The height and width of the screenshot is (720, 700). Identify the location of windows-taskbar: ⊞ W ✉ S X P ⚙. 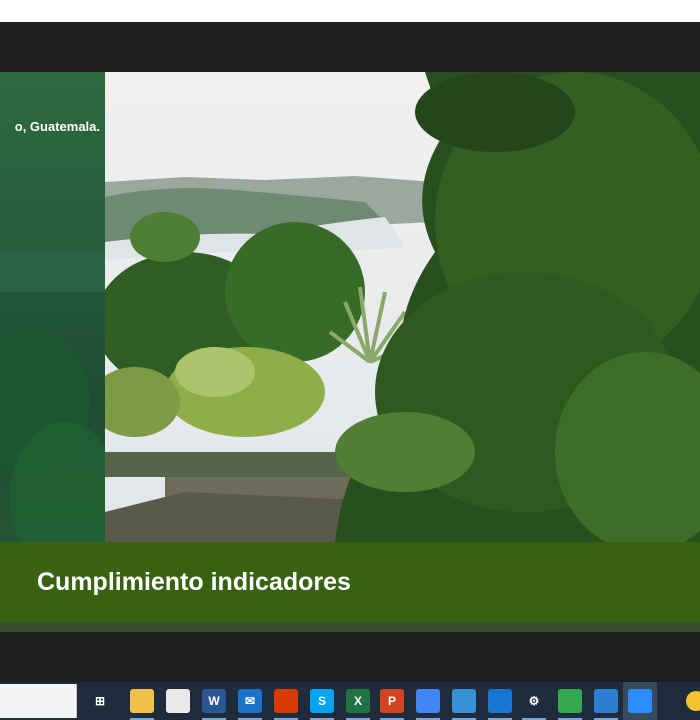
(350, 701).